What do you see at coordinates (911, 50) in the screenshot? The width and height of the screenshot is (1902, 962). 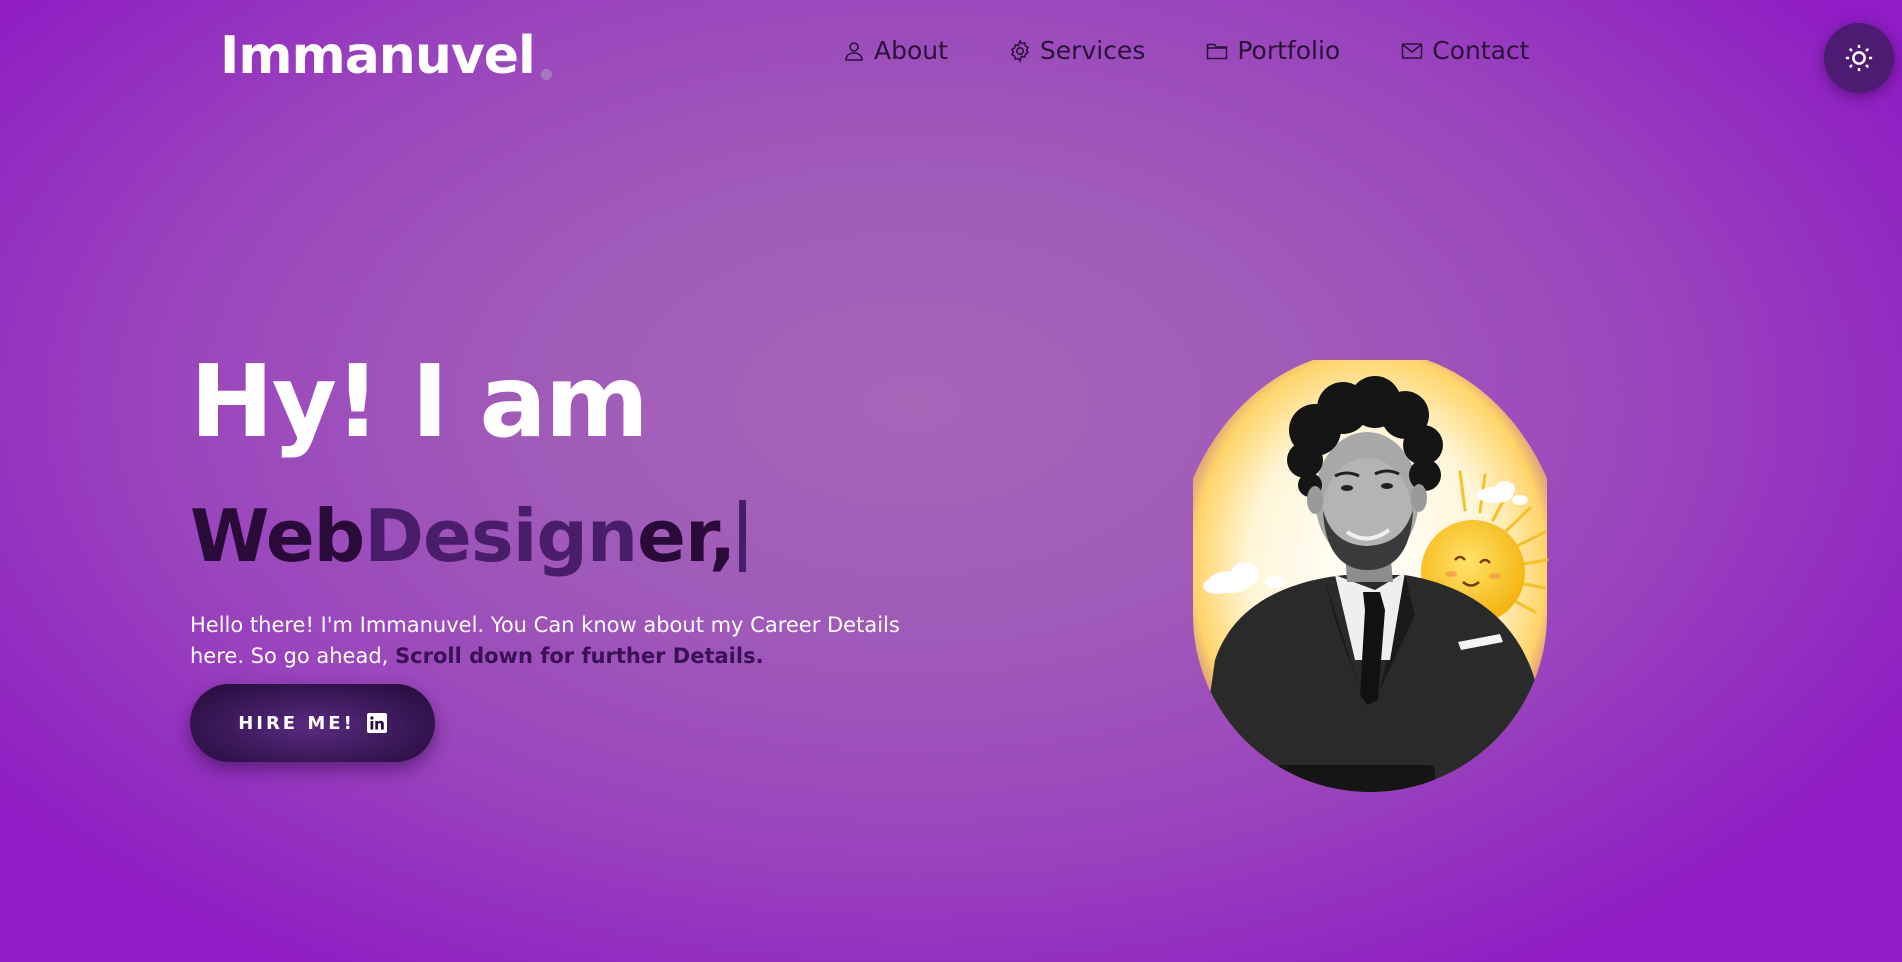 I see `nav-label-about: About` at bounding box center [911, 50].